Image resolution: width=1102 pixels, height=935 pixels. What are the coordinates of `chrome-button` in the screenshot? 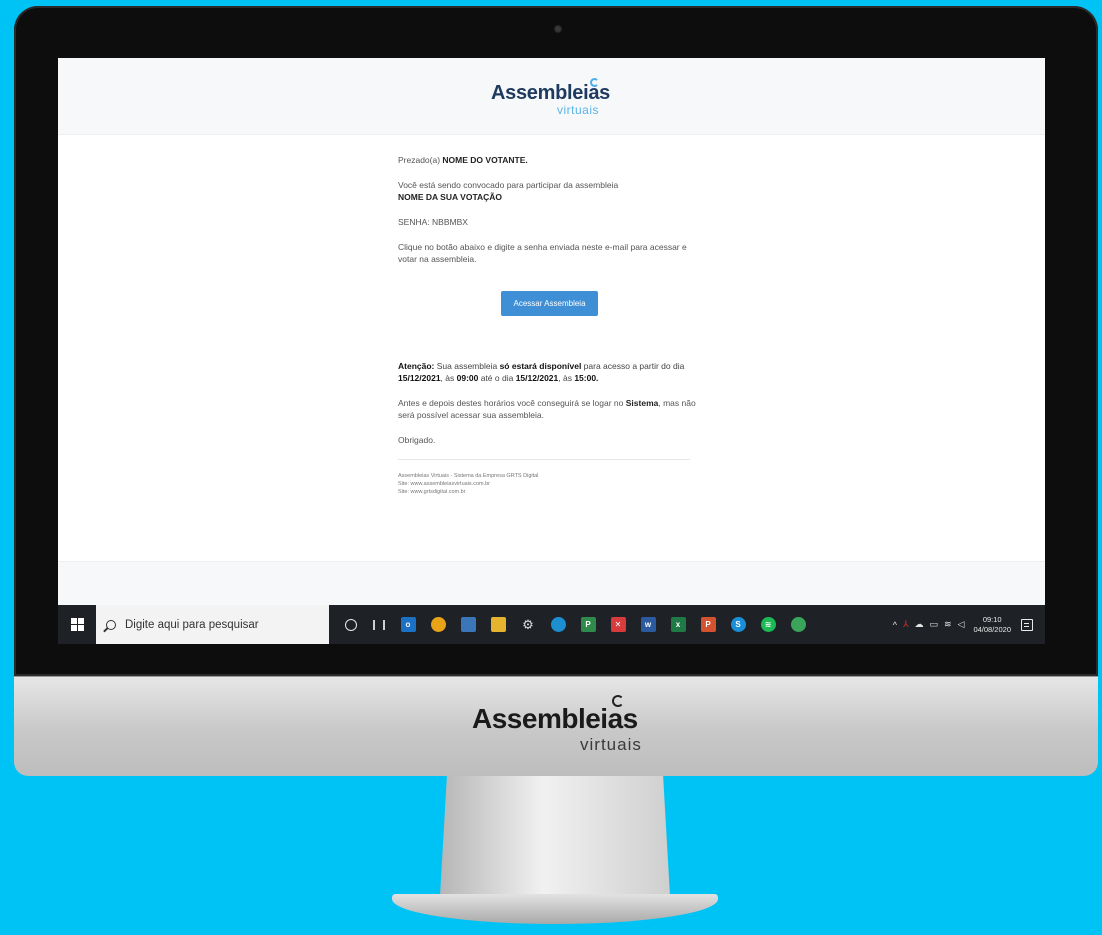 It's located at (438, 624).